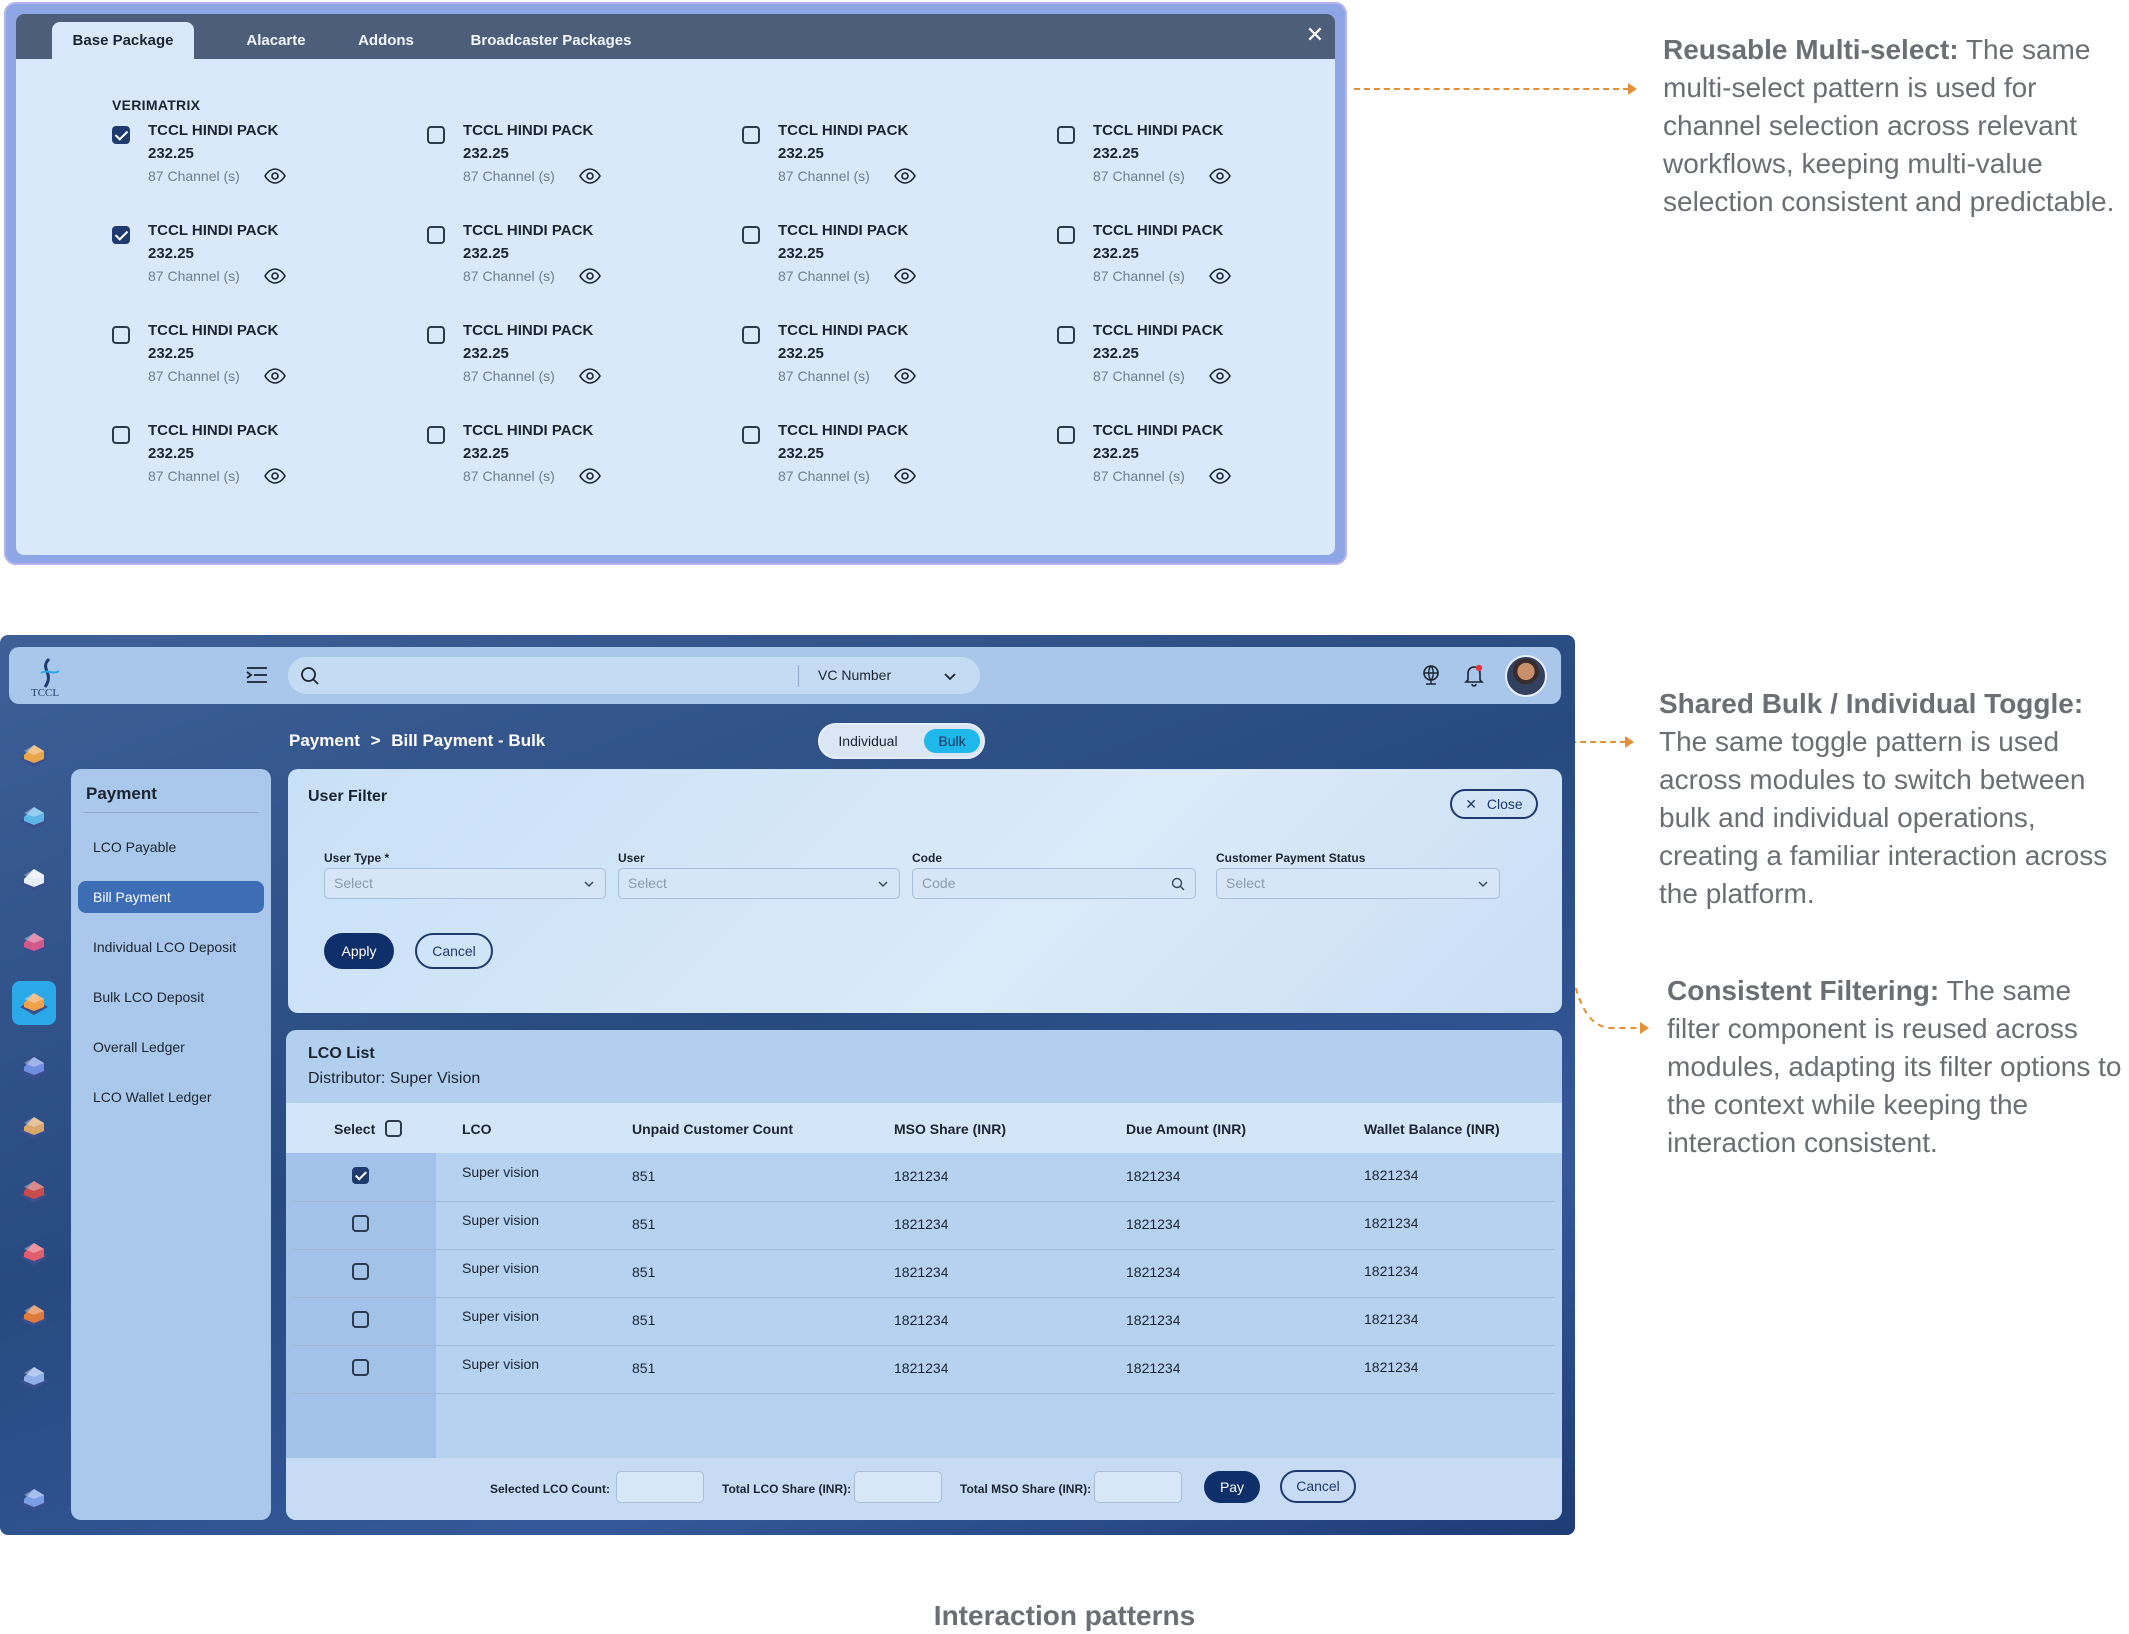 The height and width of the screenshot is (1634, 2129). What do you see at coordinates (257, 675) in the screenshot?
I see `collapse-menu-icon` at bounding box center [257, 675].